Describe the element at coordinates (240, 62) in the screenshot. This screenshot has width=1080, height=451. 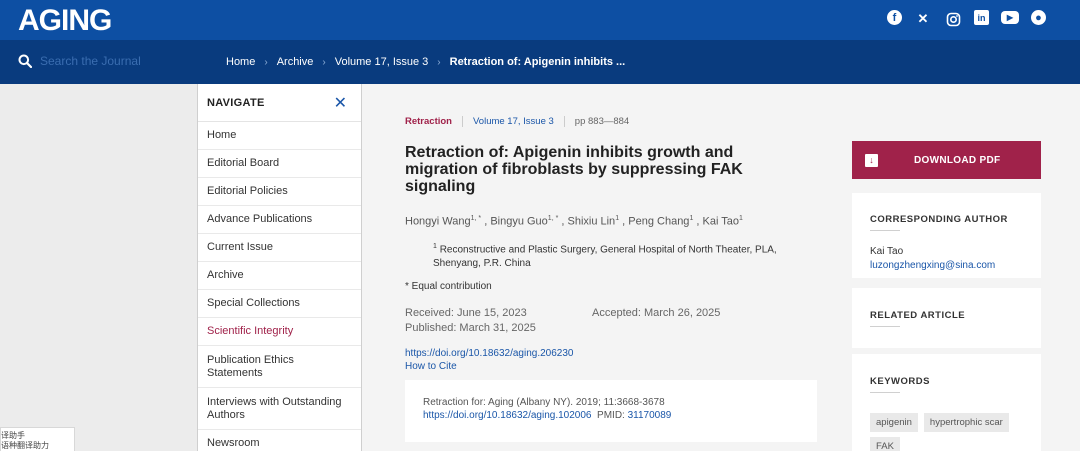
I see `breadcrumb-home: Home` at that location.